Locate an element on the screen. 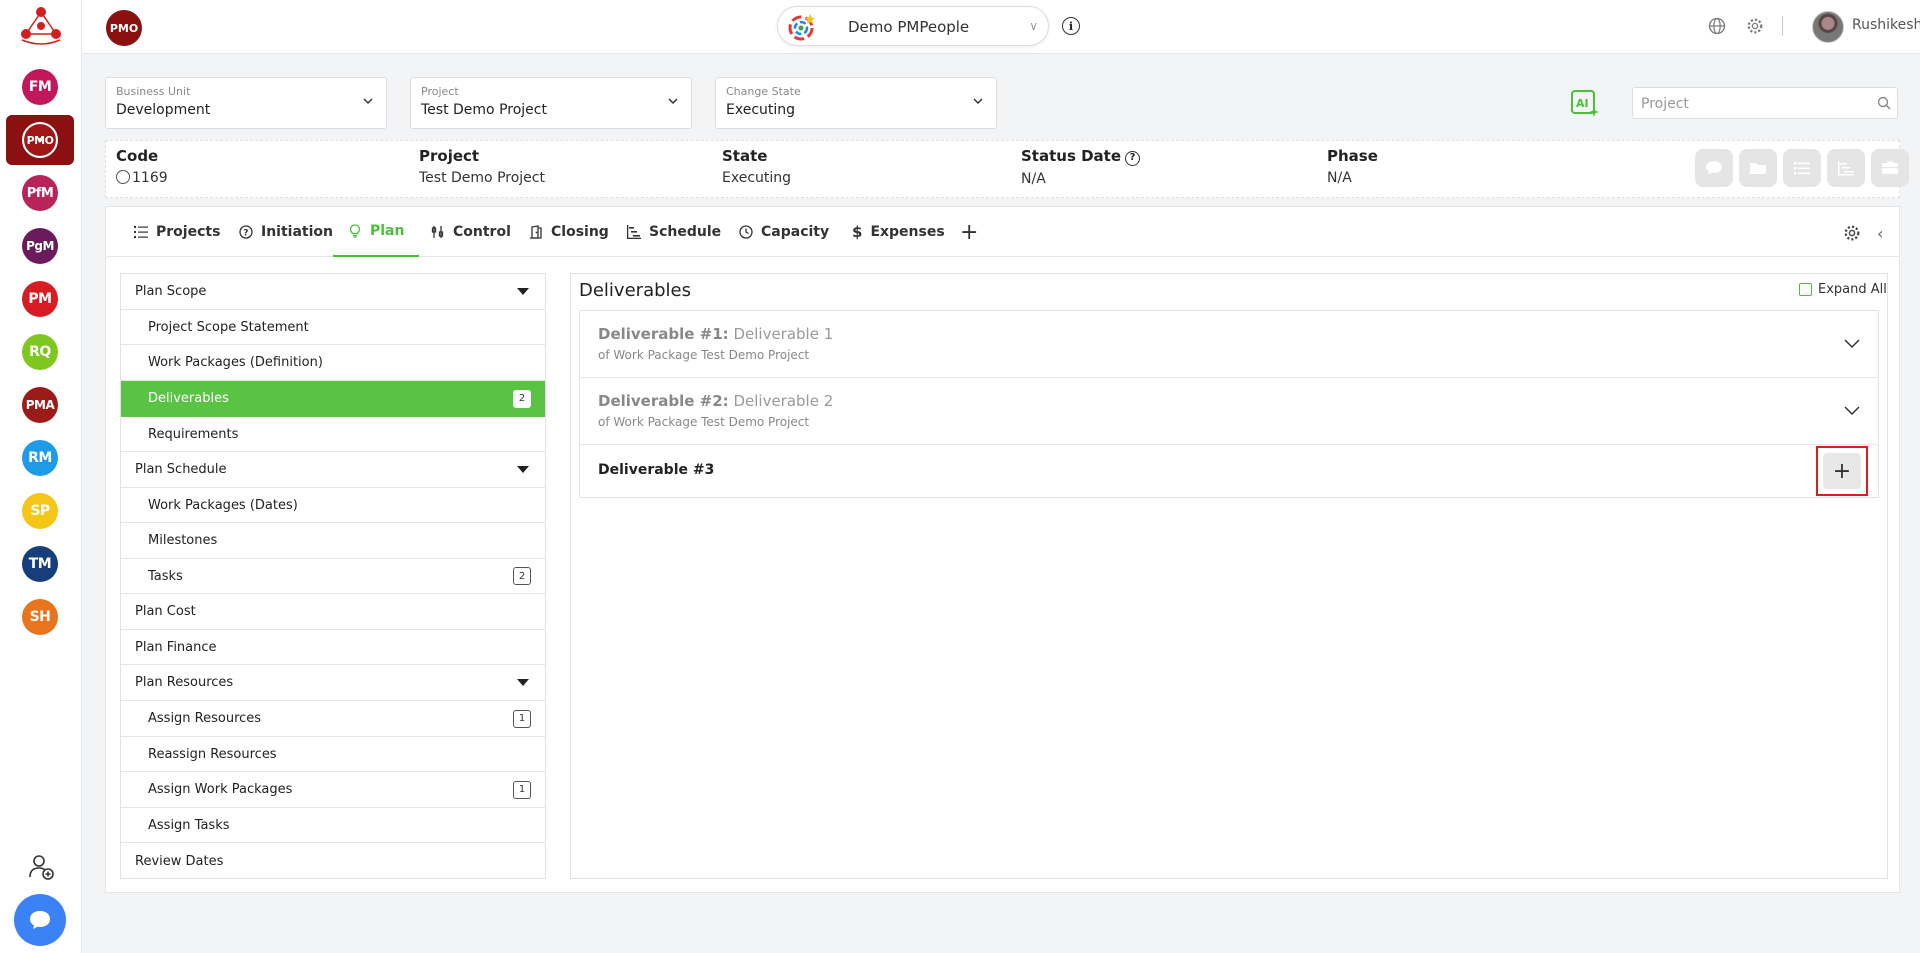 The width and height of the screenshot is (1920, 953). nav-item-assign-work-packages: Assign Work Packages 1 is located at coordinates (333, 790).